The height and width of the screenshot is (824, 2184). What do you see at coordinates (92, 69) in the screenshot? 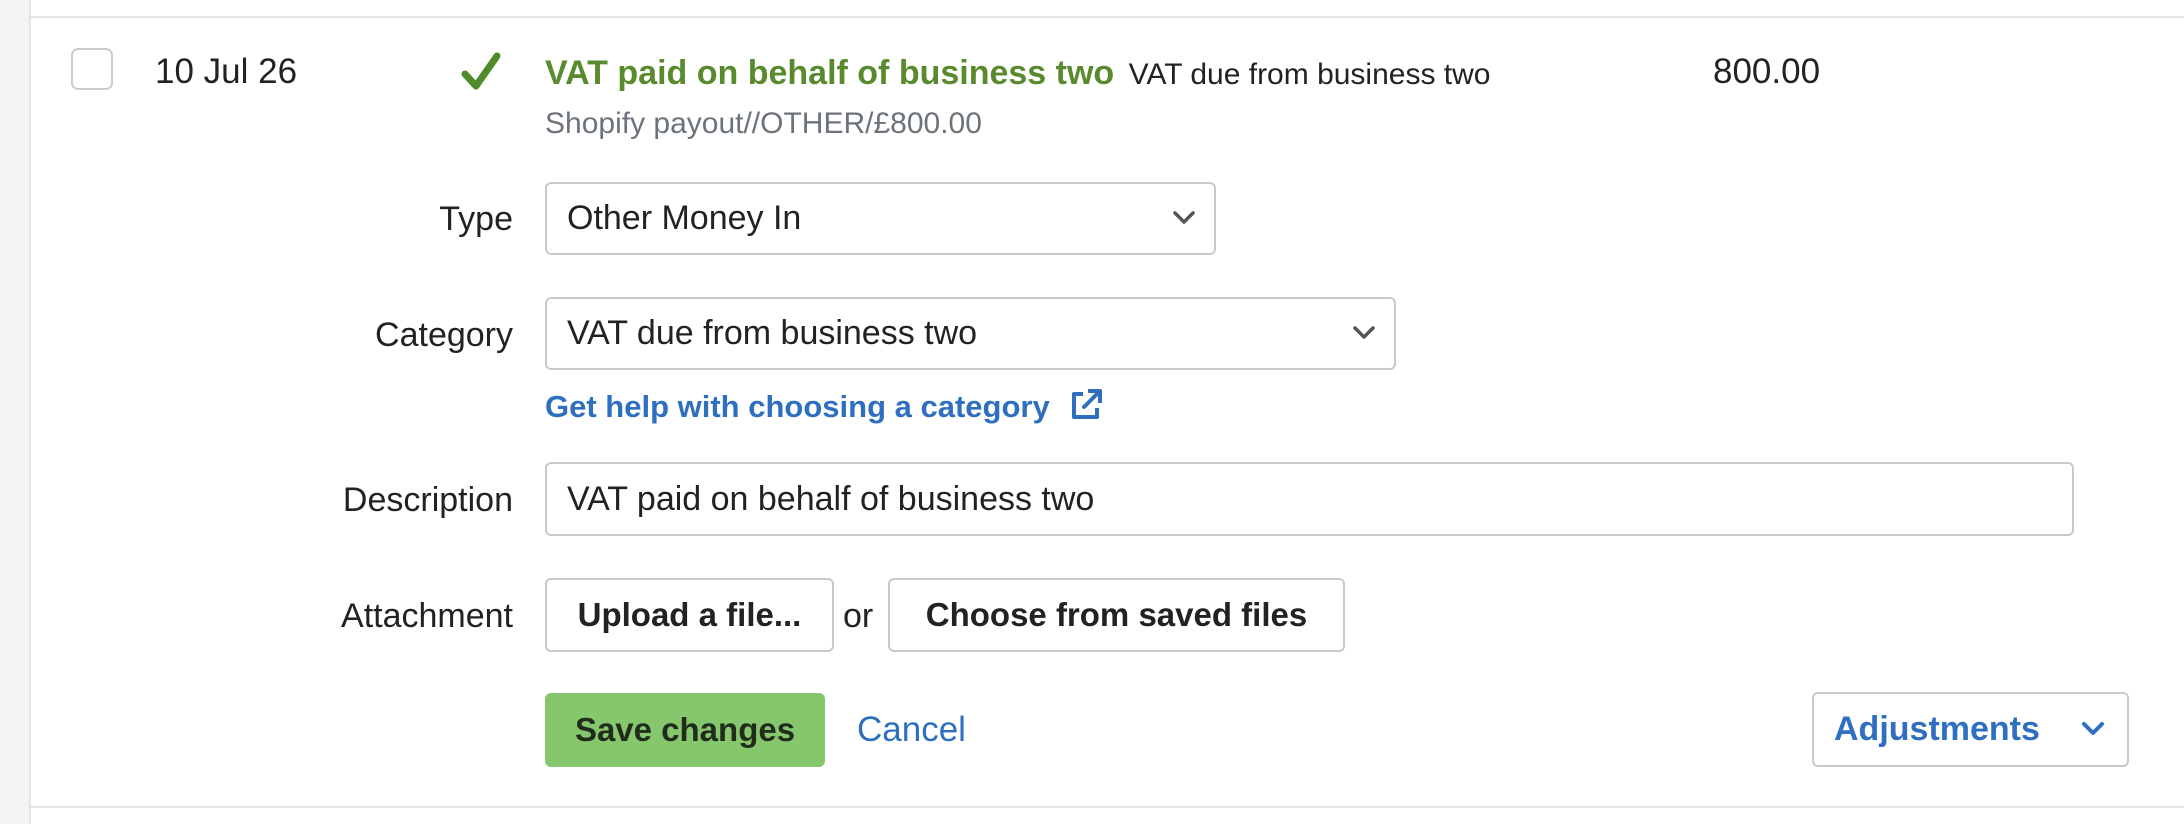
I see `select-checkbox` at bounding box center [92, 69].